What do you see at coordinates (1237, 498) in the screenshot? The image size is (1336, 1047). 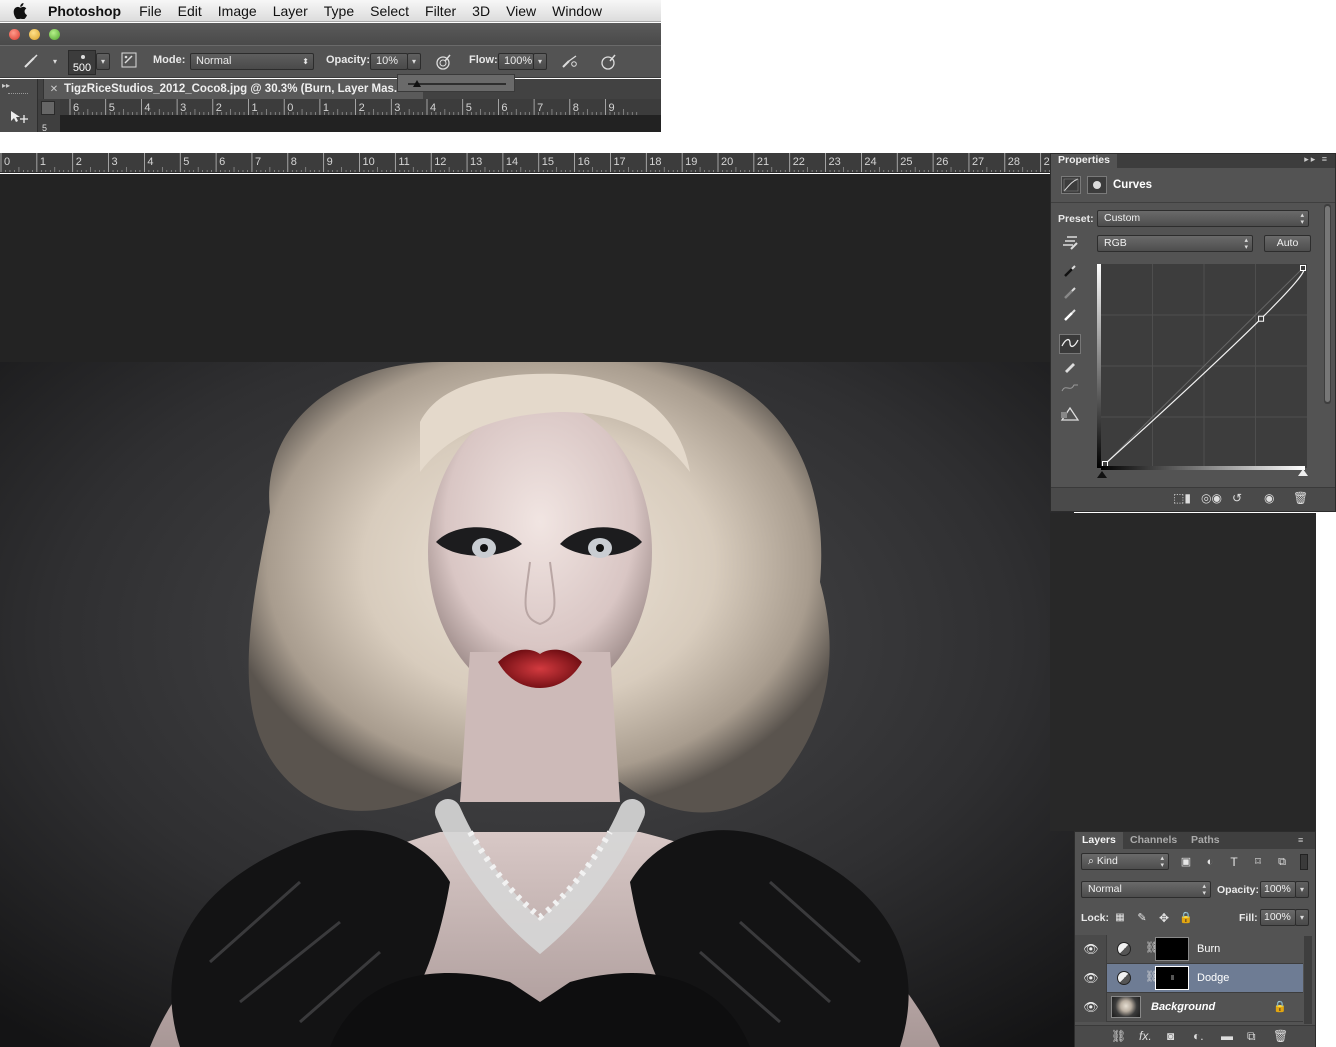 I see `reset-adjustment-icon: ↺` at bounding box center [1237, 498].